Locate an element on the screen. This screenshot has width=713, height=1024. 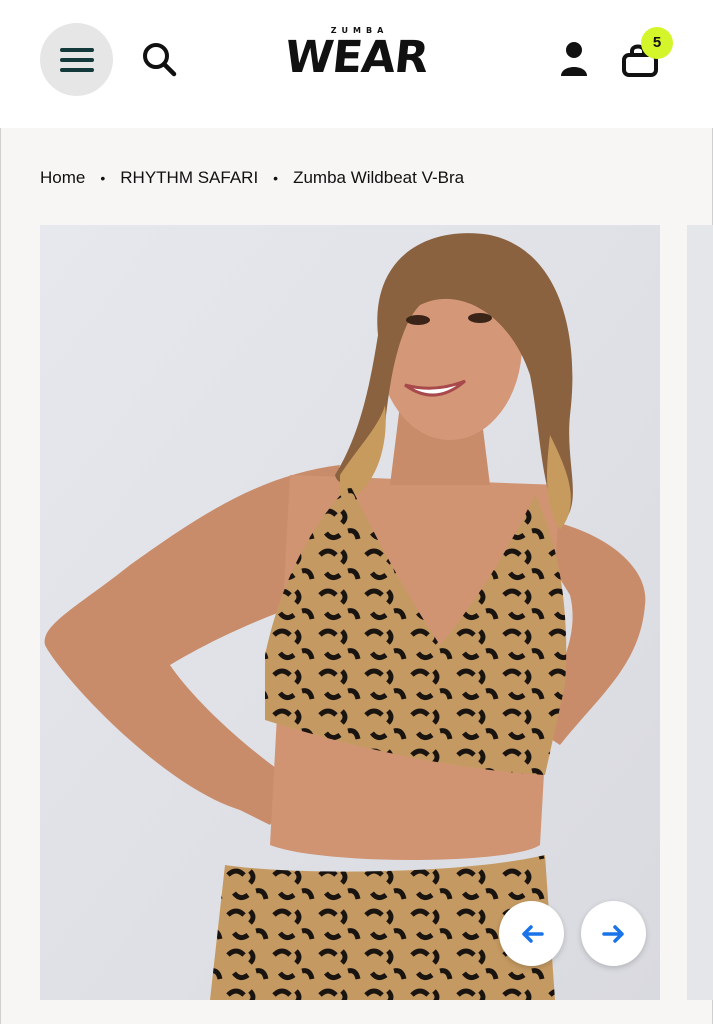
arrow-left-icon is located at coordinates (532, 933).